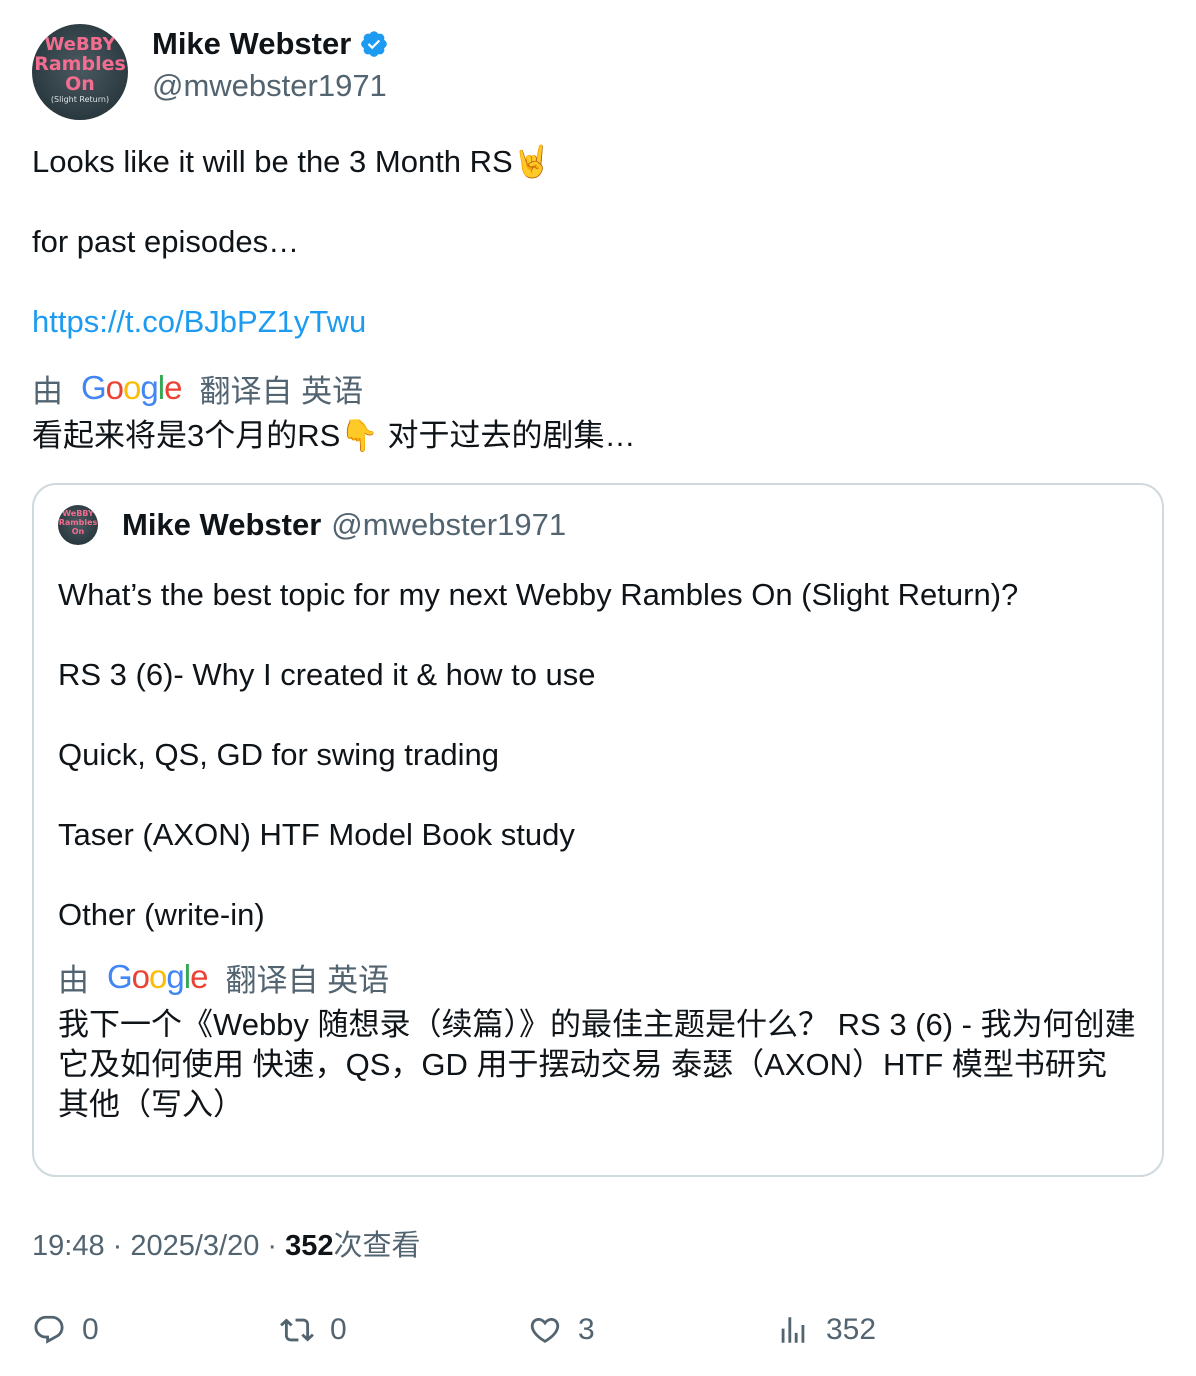 The height and width of the screenshot is (1376, 1196). I want to click on analytics-icon, so click(793, 1330).